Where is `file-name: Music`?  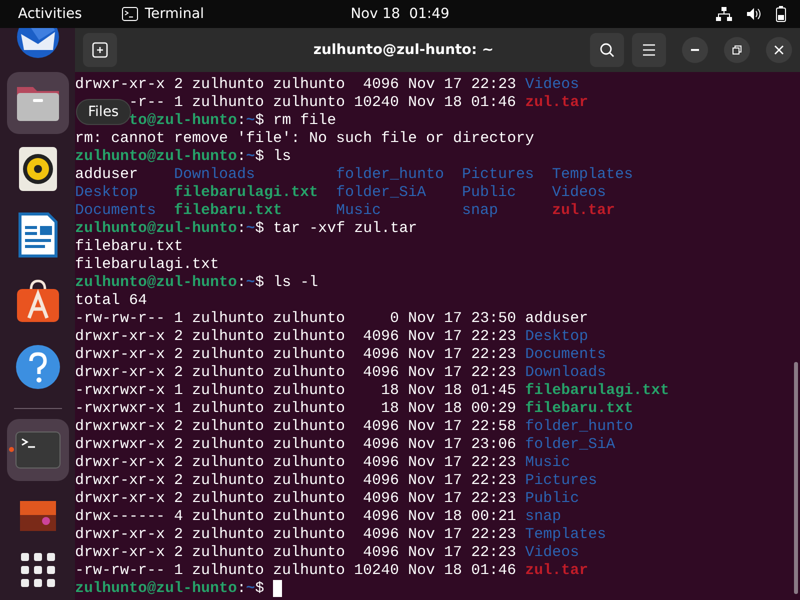 file-name: Music is located at coordinates (359, 211).